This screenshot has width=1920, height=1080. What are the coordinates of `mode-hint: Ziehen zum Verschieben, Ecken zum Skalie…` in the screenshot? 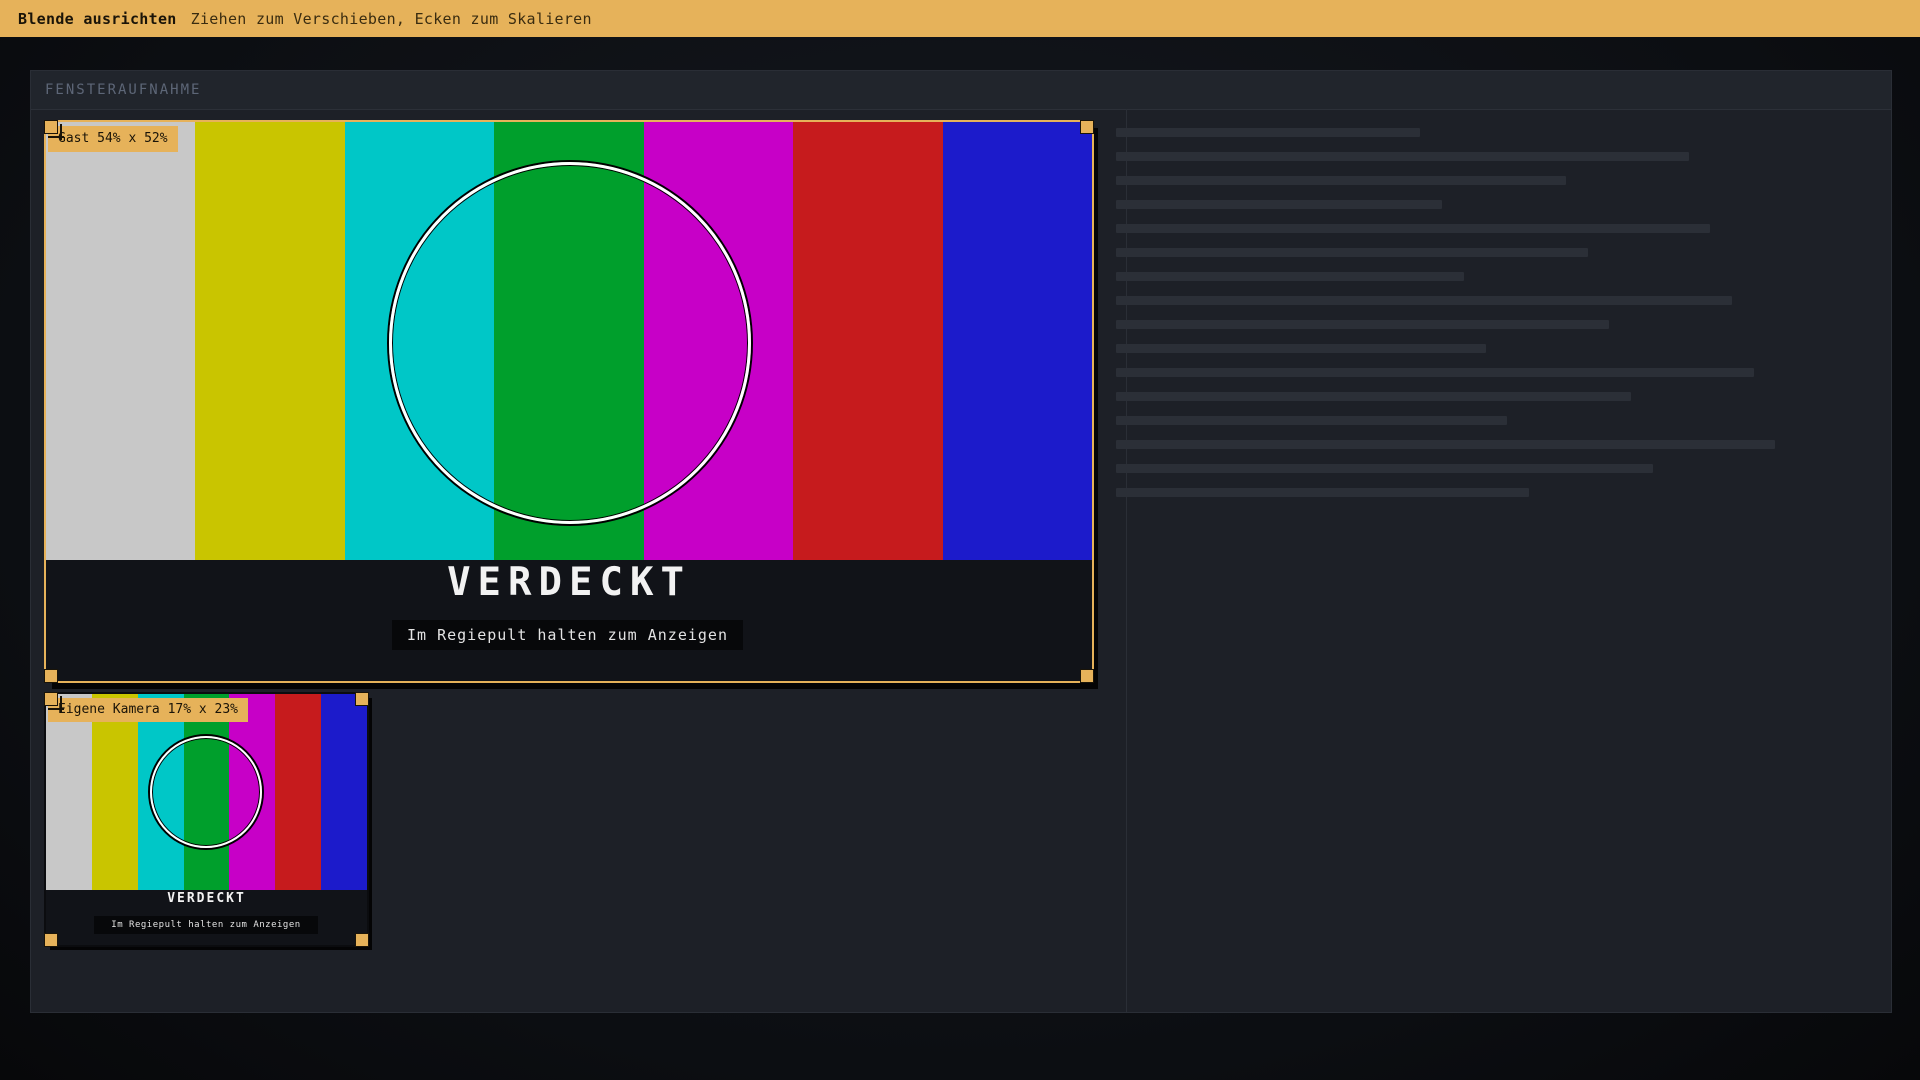 It's located at (391, 18).